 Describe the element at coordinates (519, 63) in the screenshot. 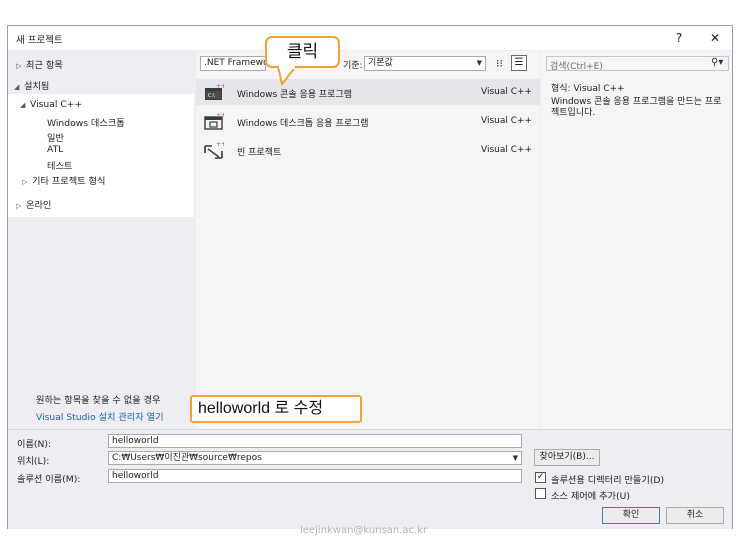

I see `list-view-icon: ☰` at that location.